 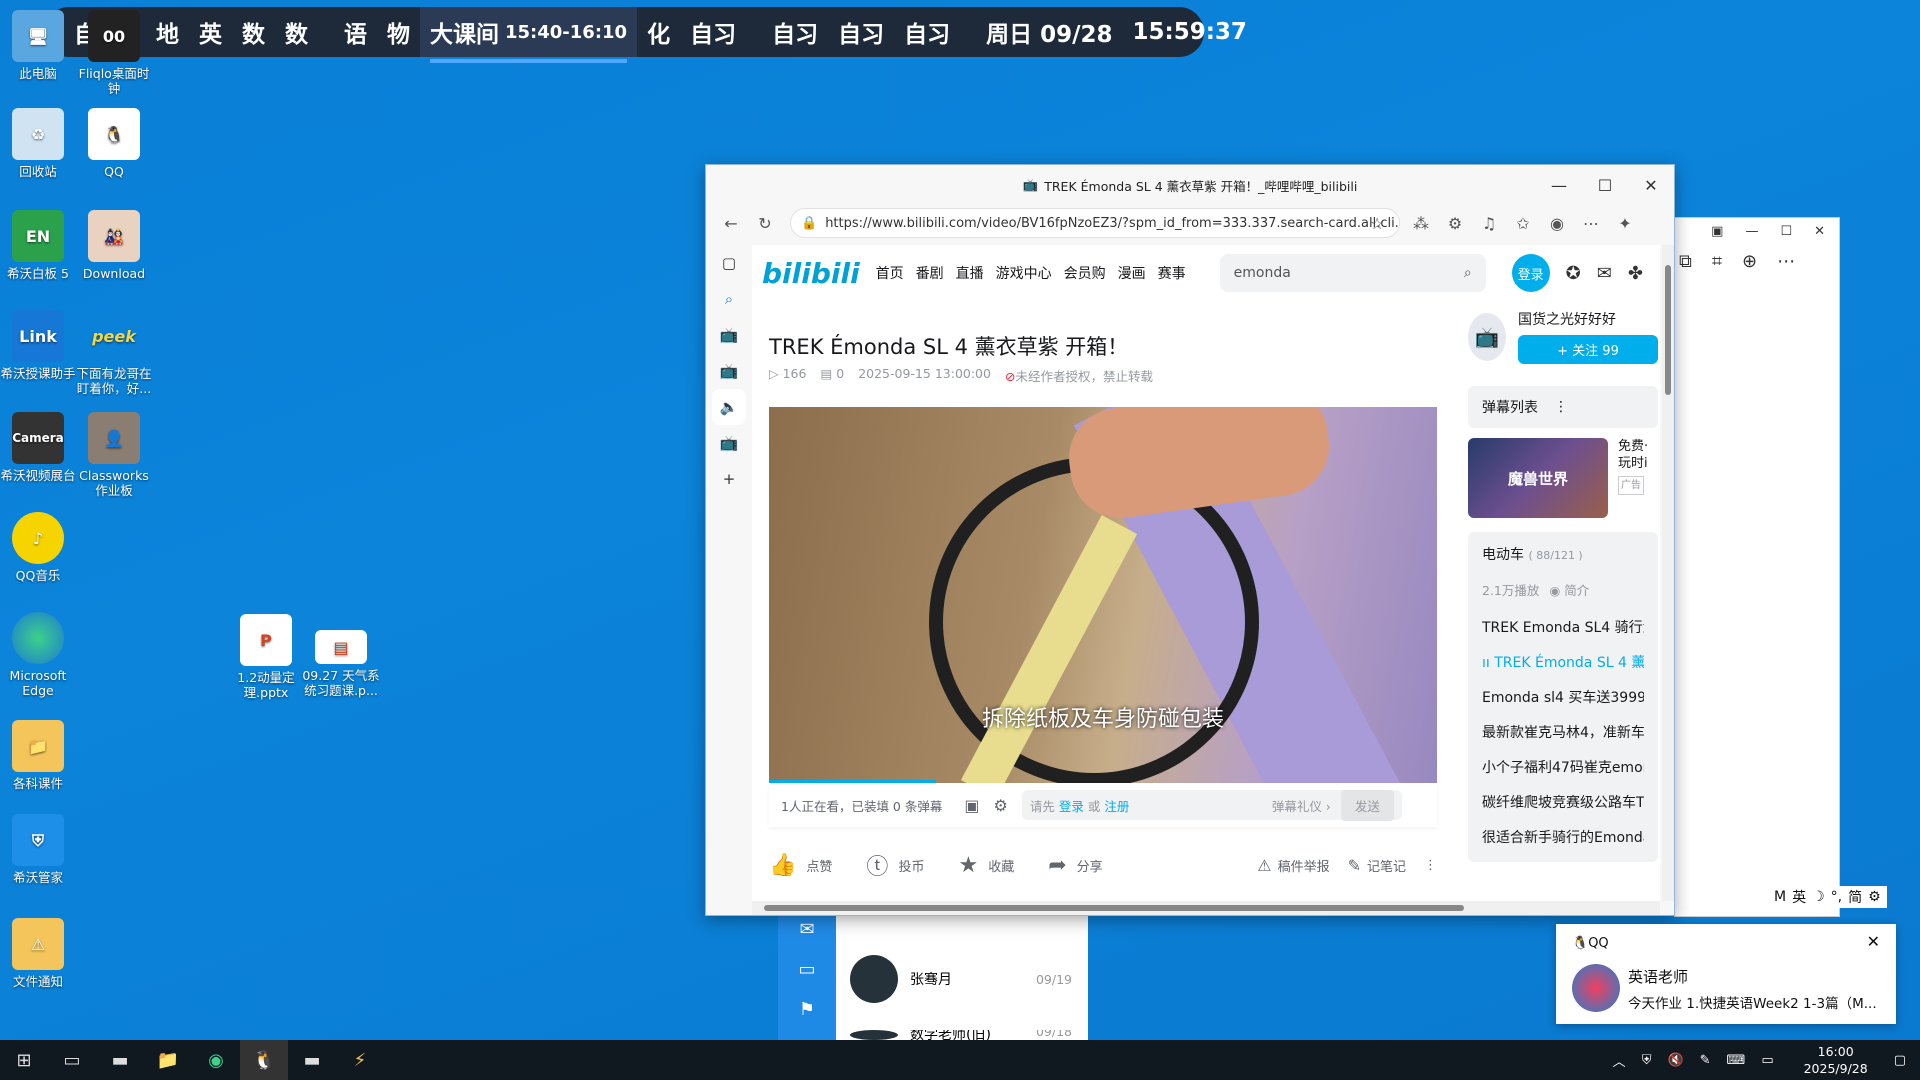 I want to click on shield-icon: ⛨, so click(x=1647, y=1060).